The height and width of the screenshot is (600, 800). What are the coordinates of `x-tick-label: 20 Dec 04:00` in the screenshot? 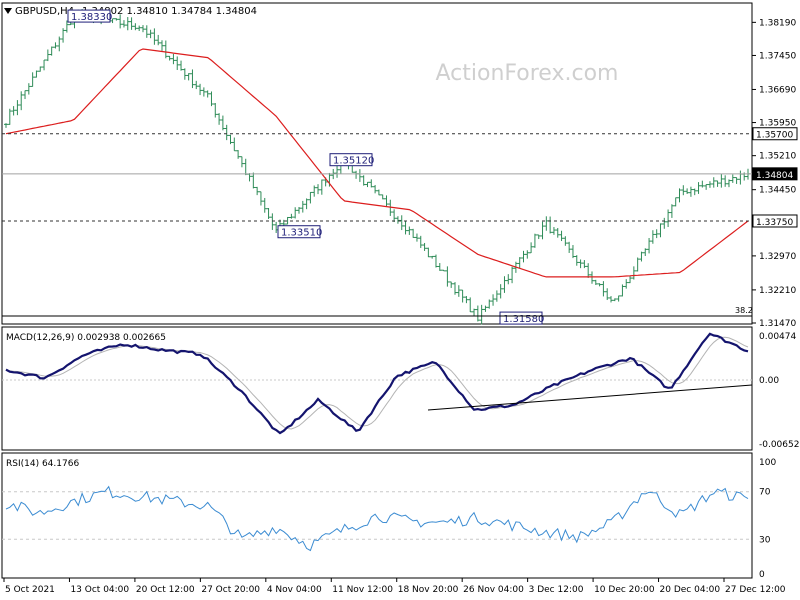 It's located at (690, 590).